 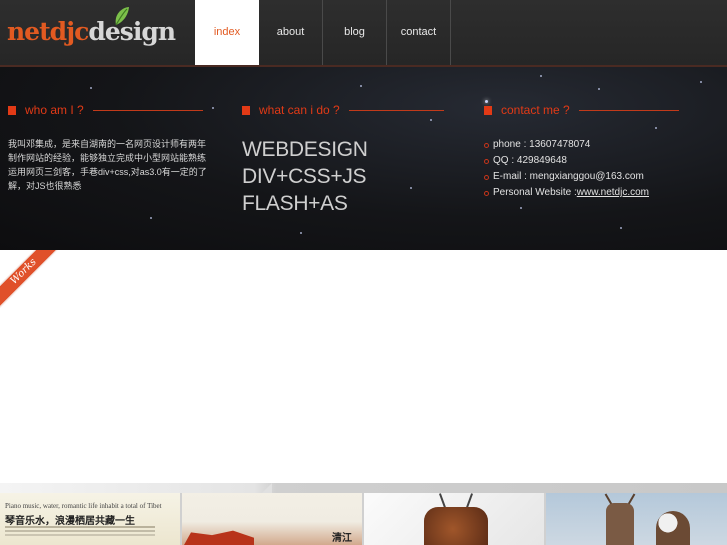 I want to click on contact-email: E-mail : mengxianggou@163.com, so click(x=566, y=177).